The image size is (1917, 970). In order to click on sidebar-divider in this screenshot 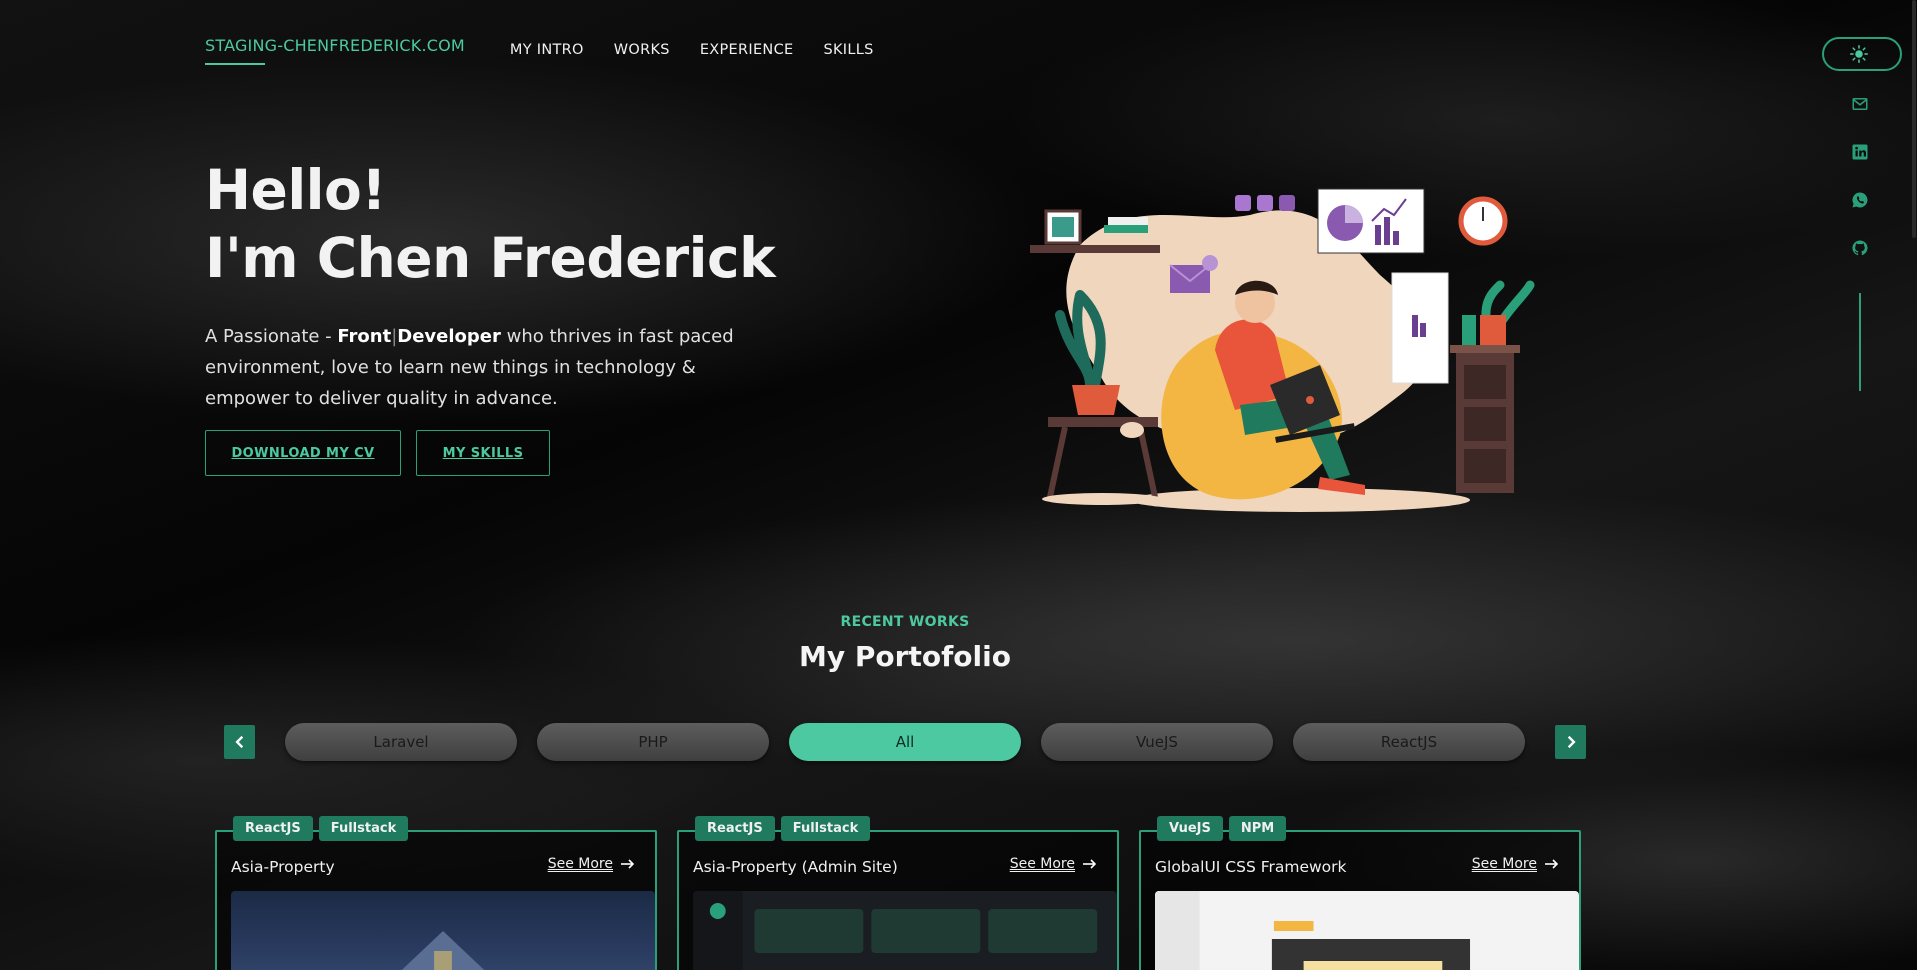, I will do `click(1860, 342)`.